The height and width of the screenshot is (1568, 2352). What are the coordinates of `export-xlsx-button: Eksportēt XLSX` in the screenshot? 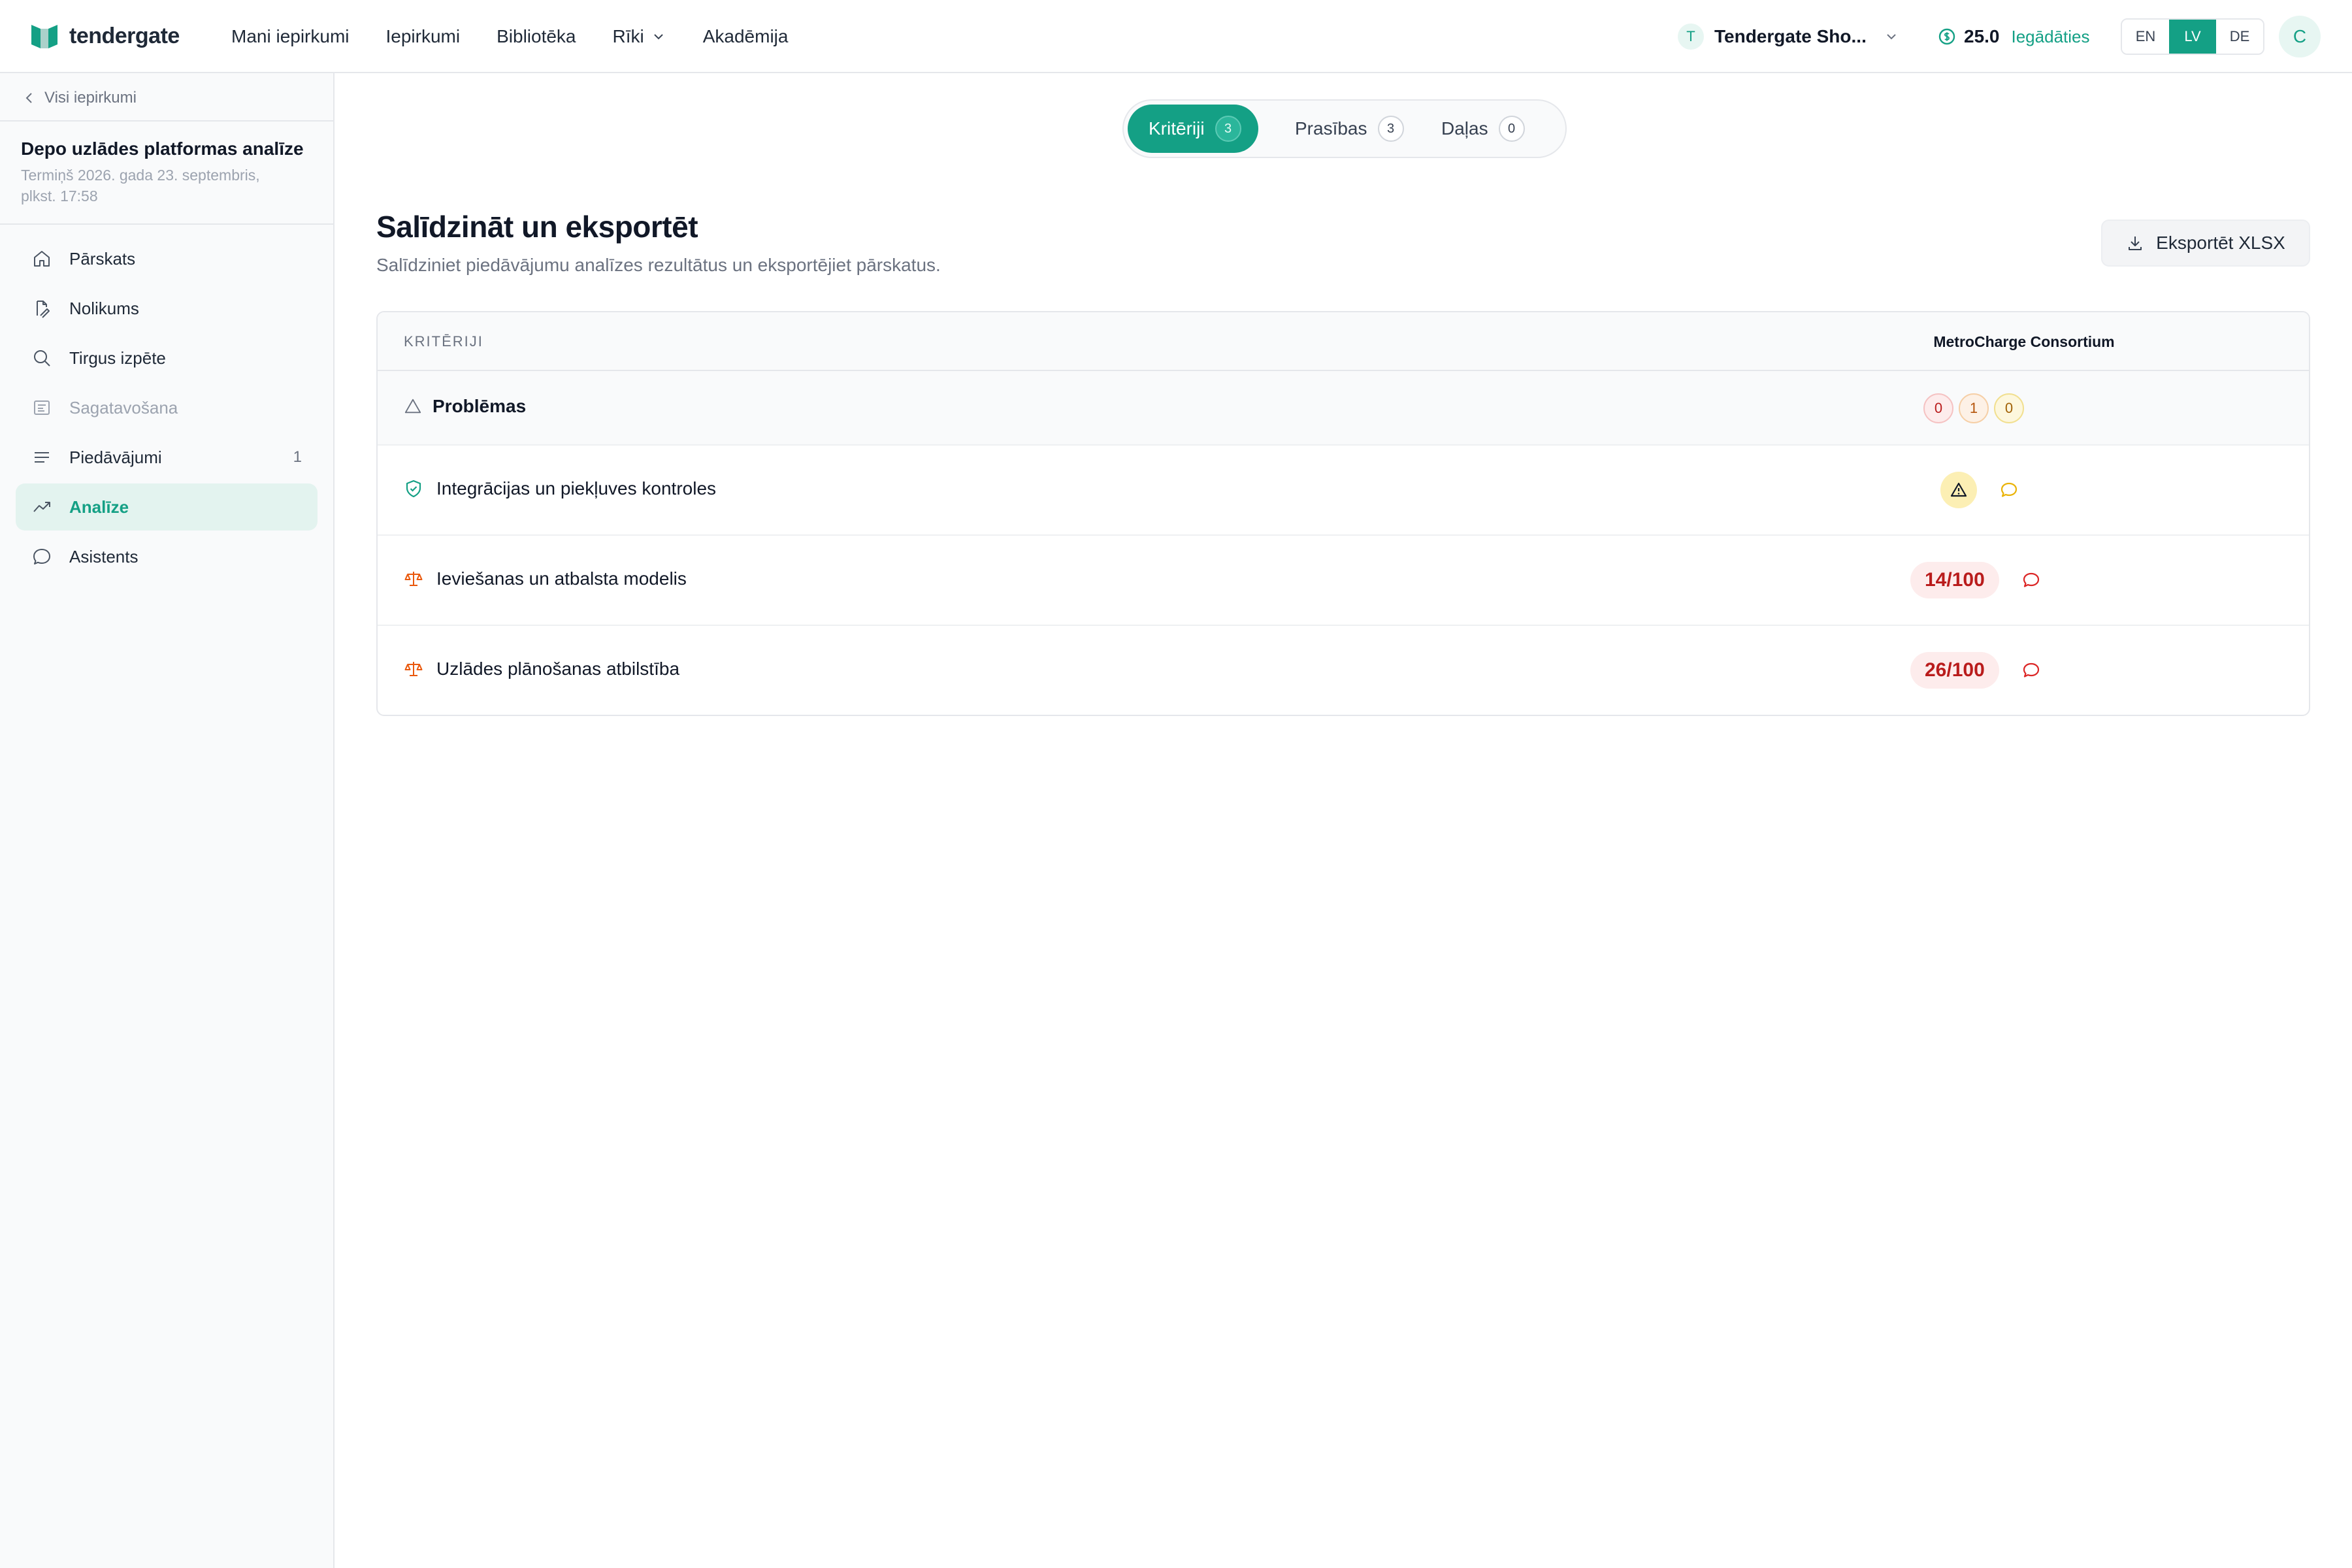 It's located at (2205, 243).